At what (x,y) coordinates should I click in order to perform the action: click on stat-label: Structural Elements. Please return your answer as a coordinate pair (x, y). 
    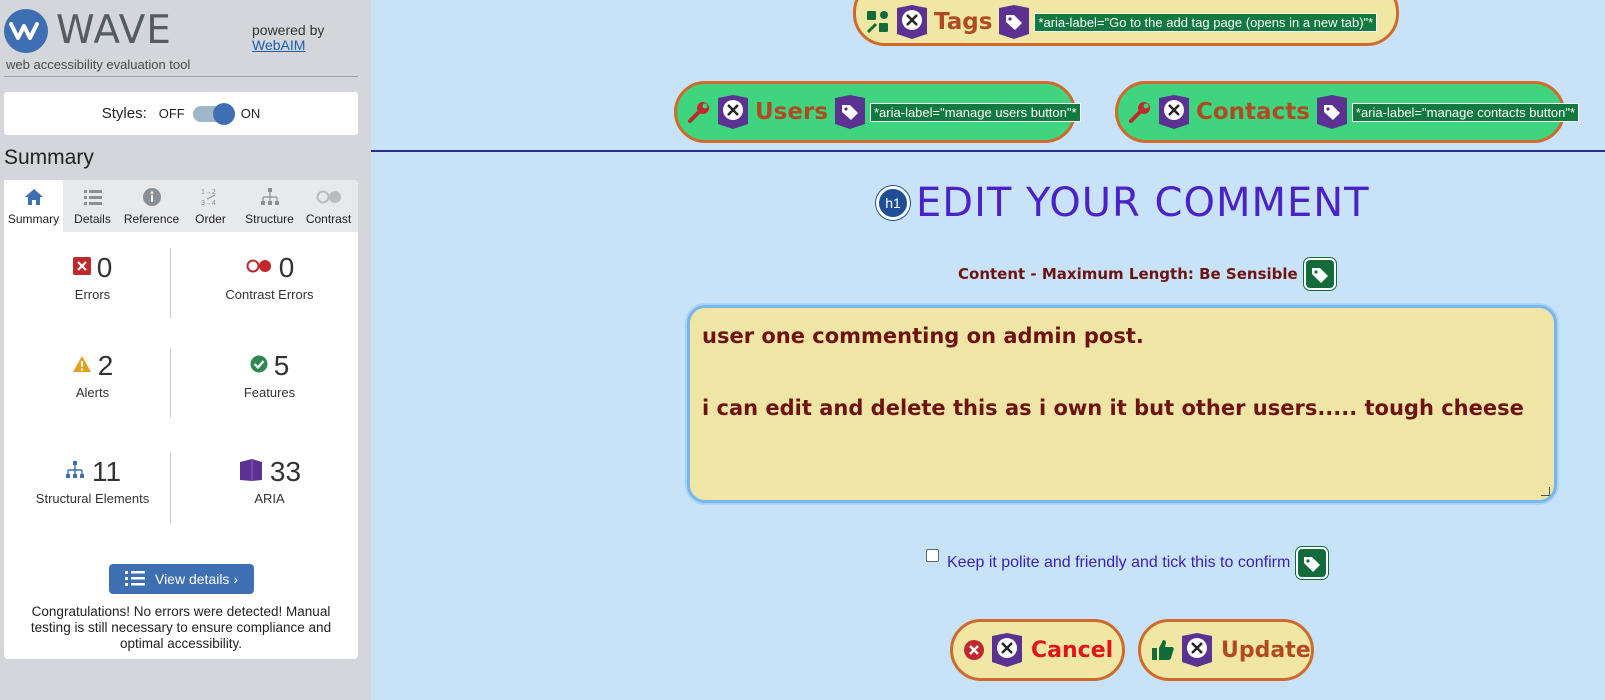
    Looking at the image, I should click on (92, 498).